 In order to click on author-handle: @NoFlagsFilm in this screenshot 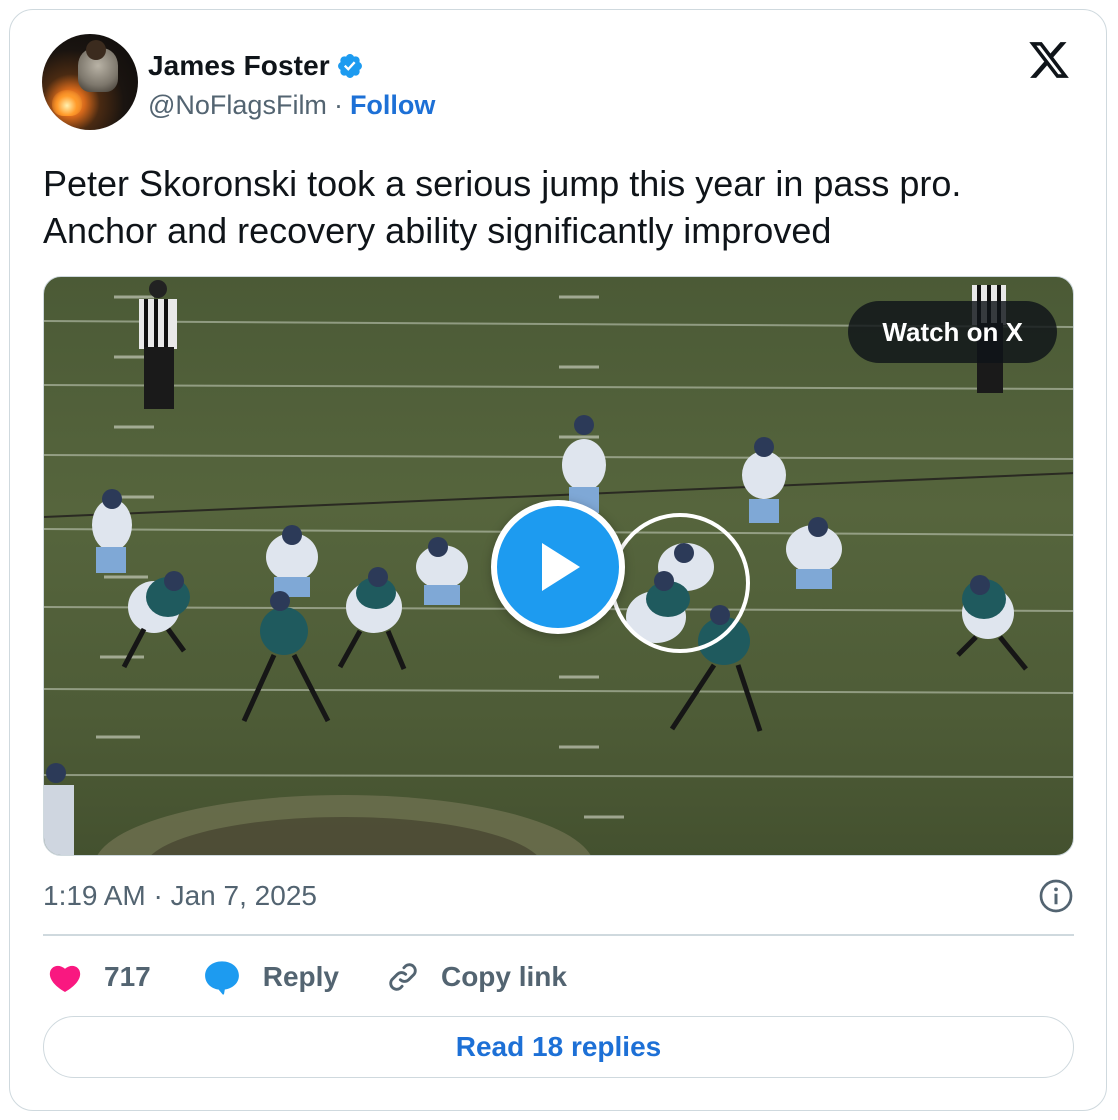, I will do `click(237, 105)`.